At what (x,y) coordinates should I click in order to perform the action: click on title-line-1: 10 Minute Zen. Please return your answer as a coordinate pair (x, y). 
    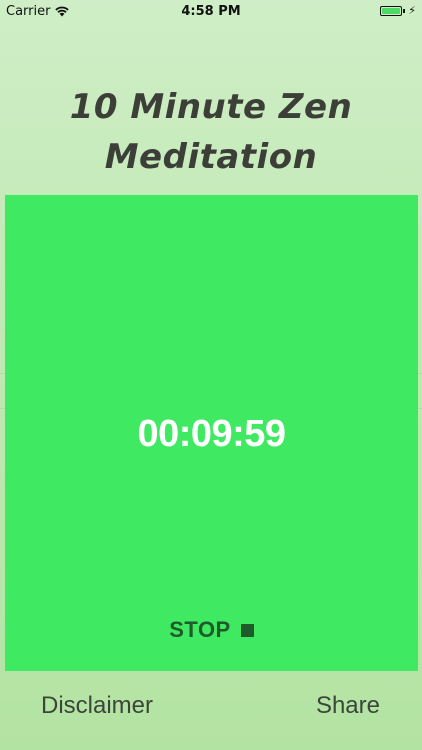
    Looking at the image, I should click on (211, 107).